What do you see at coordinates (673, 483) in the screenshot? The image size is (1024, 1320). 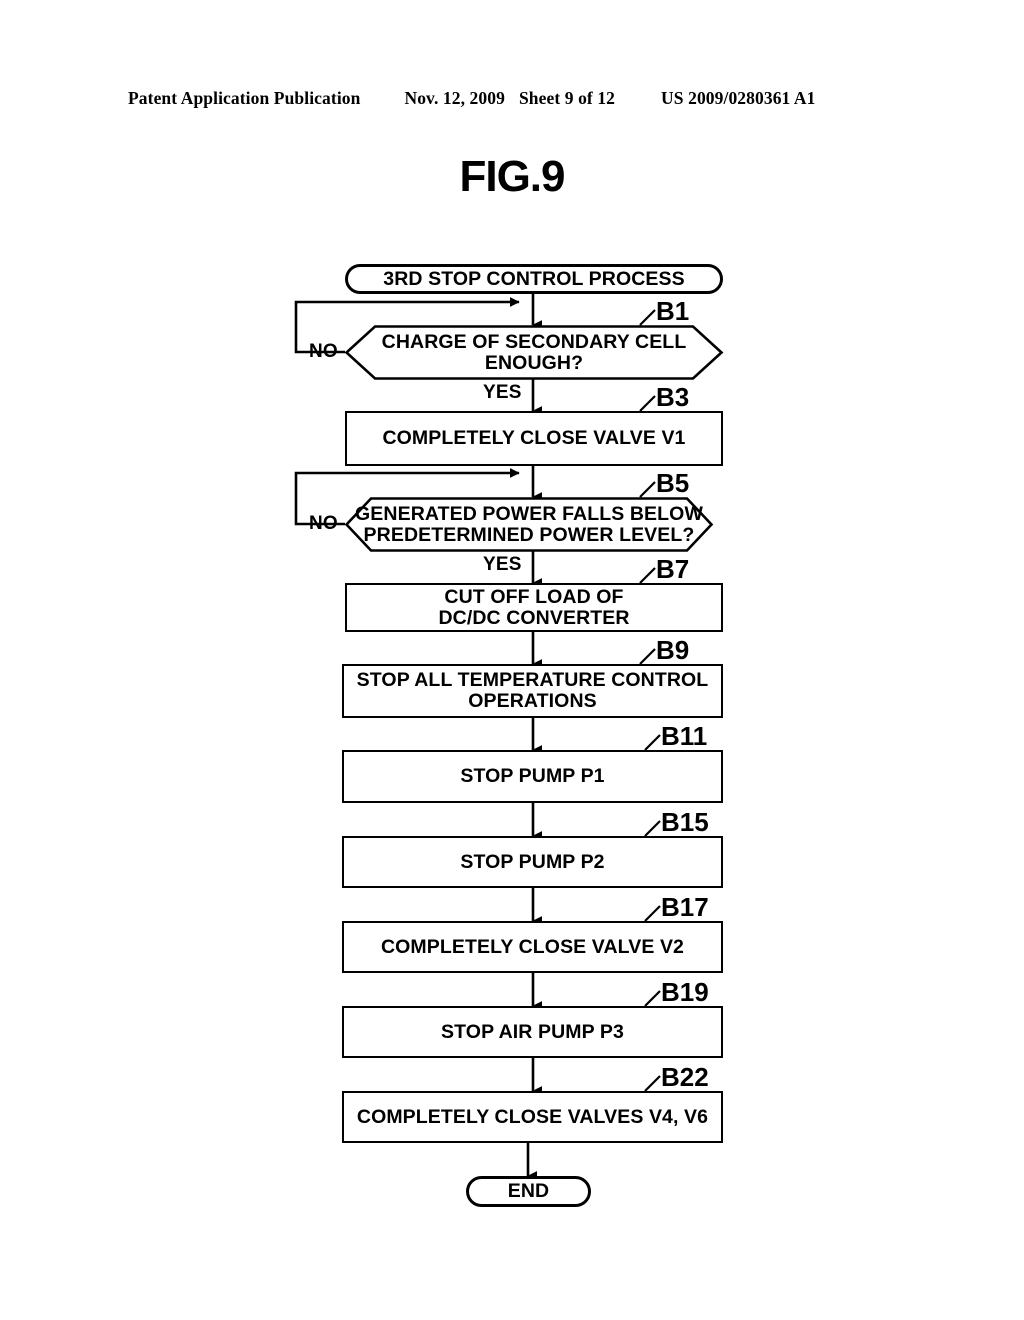 I see `step-ref-b5: B5` at bounding box center [673, 483].